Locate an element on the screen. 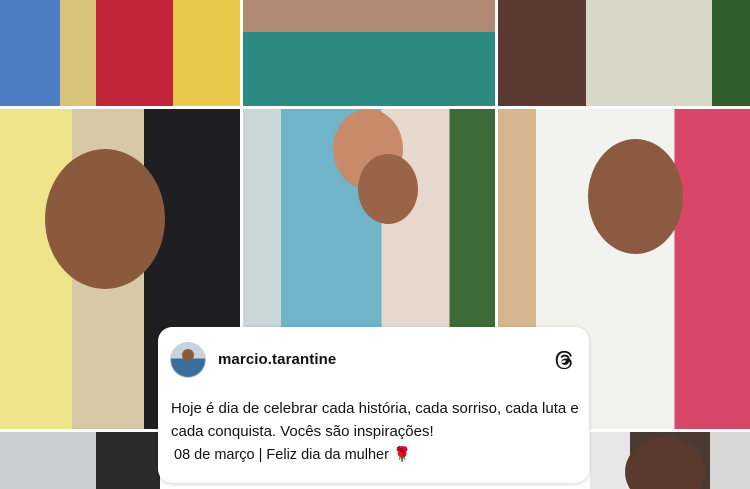  date-text: 08 de março | Feliz dia da mulher is located at coordinates (281, 455).